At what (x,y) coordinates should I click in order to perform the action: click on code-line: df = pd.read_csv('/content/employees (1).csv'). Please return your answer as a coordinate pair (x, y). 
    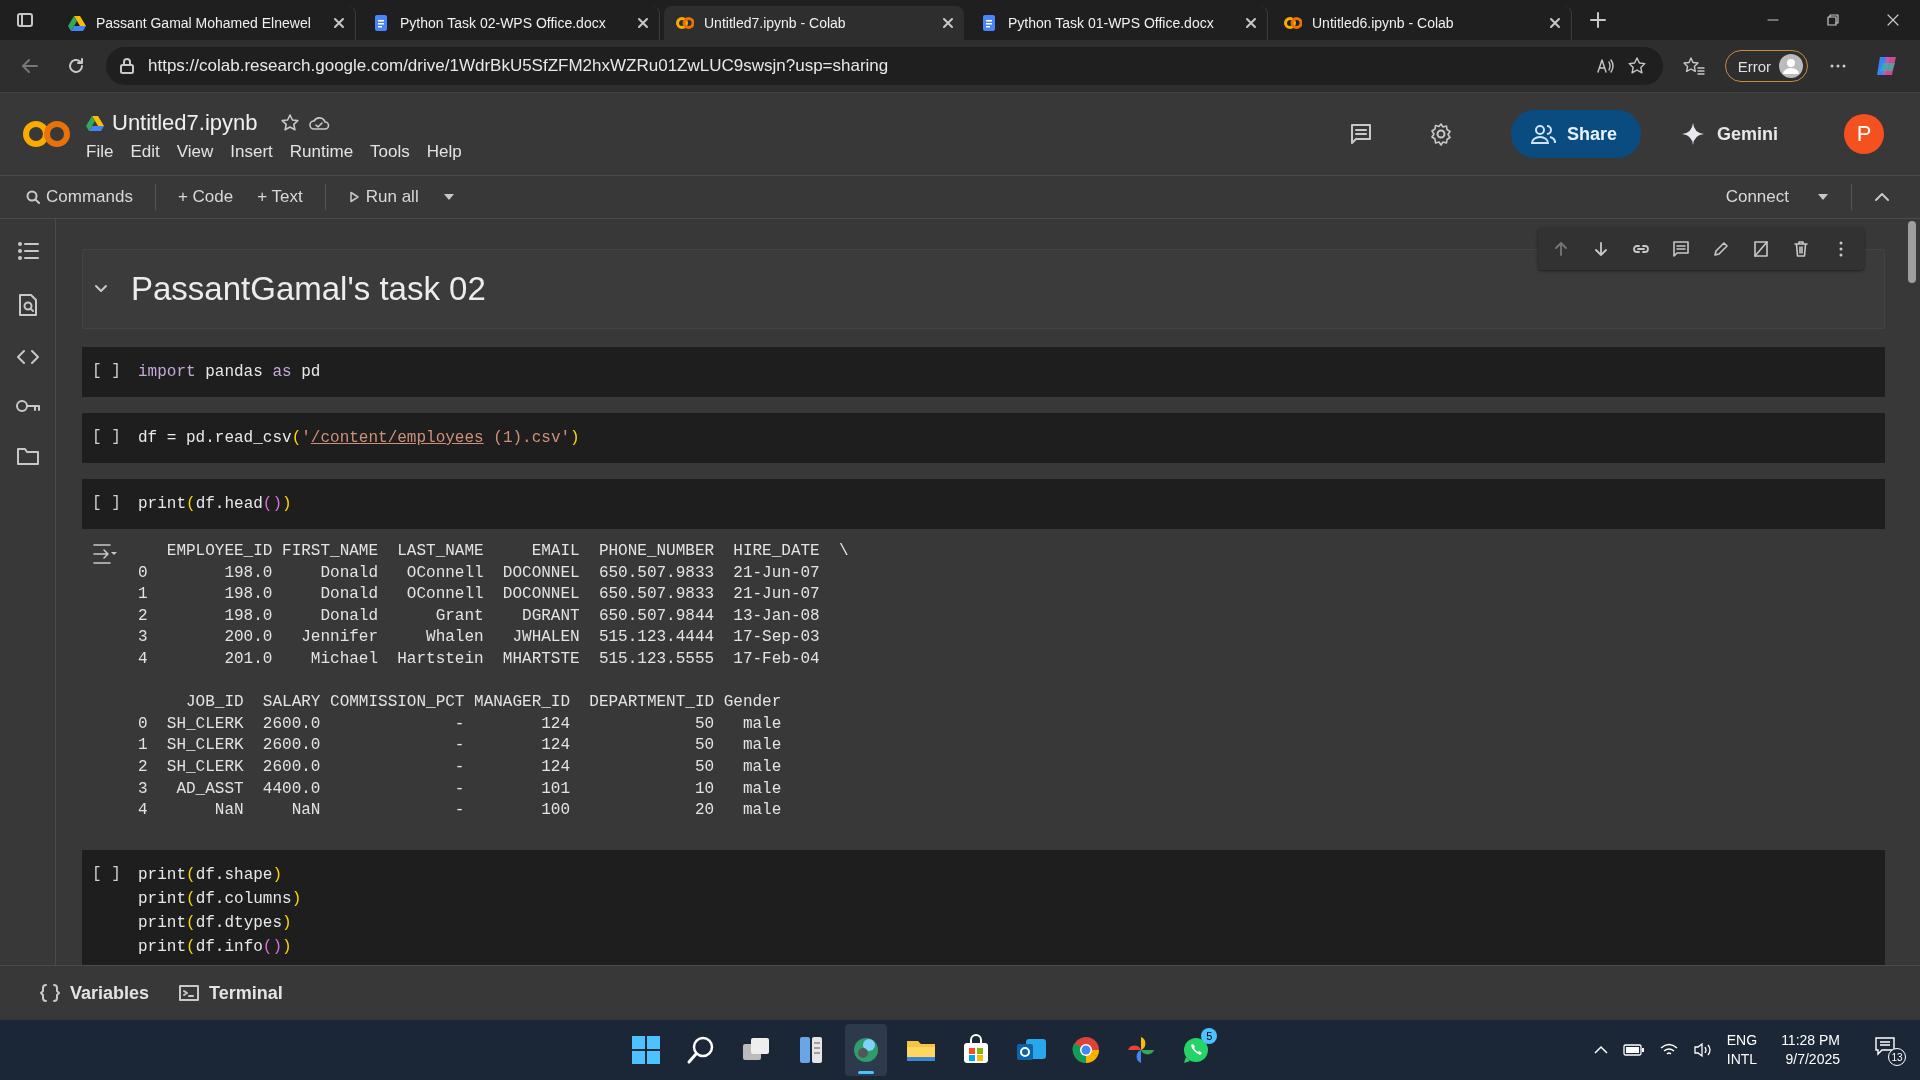
    Looking at the image, I should click on (359, 438).